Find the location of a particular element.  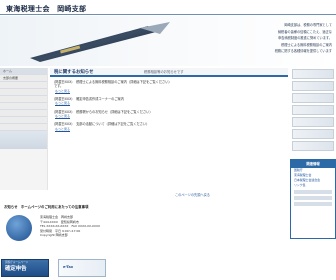

nav-banner-image is located at coordinates (23, 140).